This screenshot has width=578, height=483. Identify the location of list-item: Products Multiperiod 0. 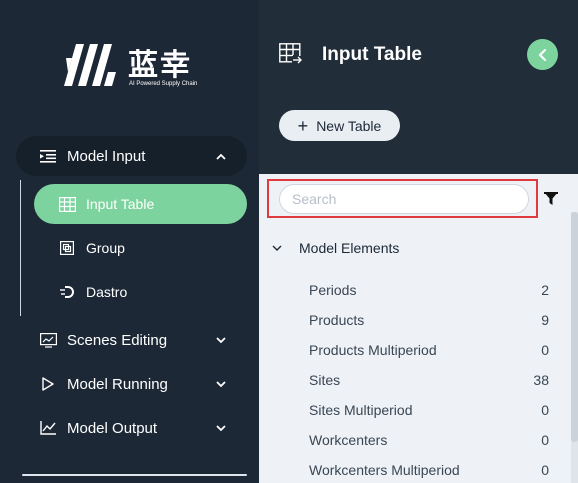
(429, 350).